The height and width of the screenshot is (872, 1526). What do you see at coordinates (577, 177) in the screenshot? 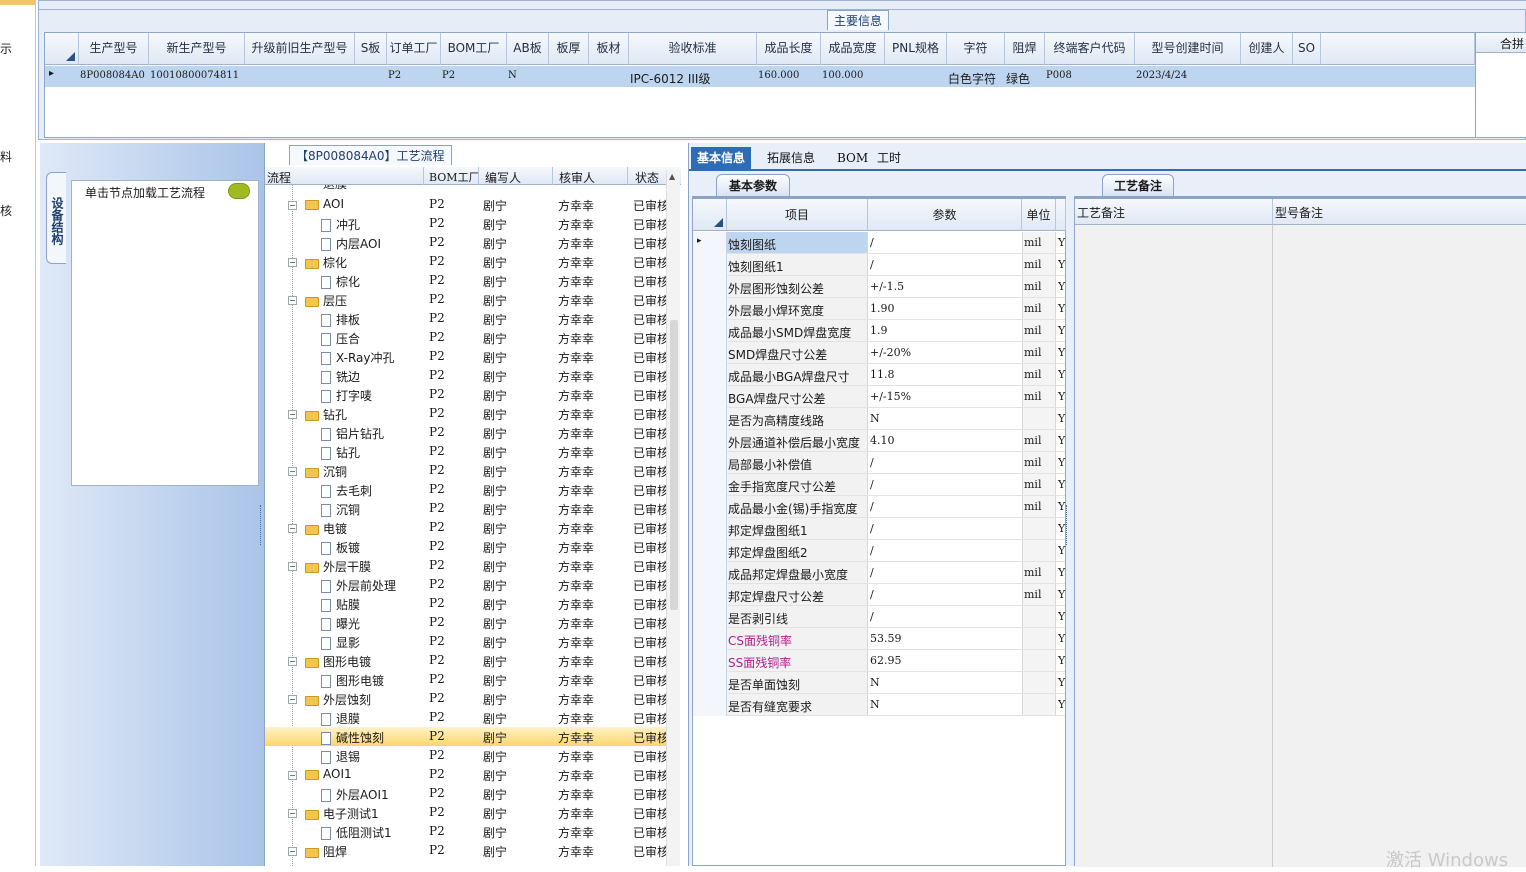
I see `flow-col-header: 核审人` at bounding box center [577, 177].